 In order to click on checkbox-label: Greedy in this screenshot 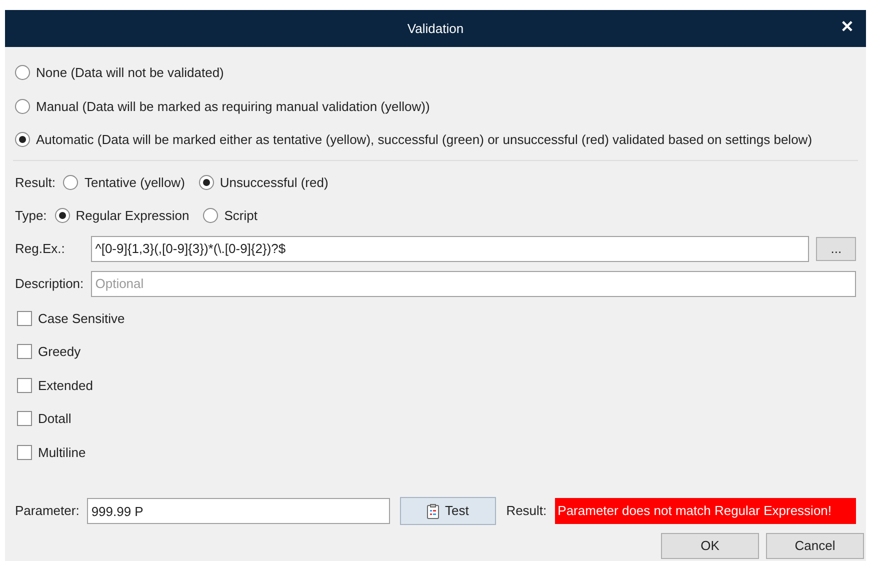, I will do `click(59, 352)`.